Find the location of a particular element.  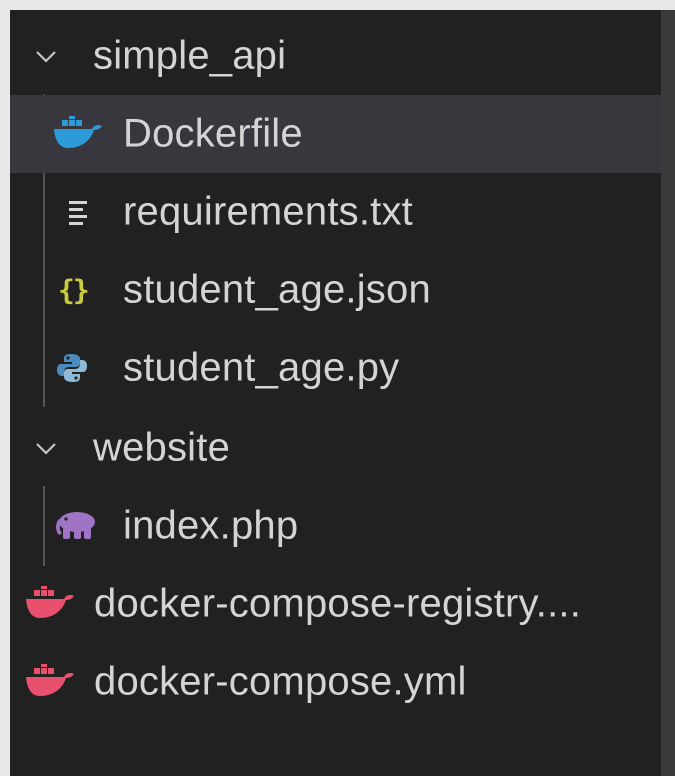

file-dockerfile: Dockerfile is located at coordinates (335, 134).